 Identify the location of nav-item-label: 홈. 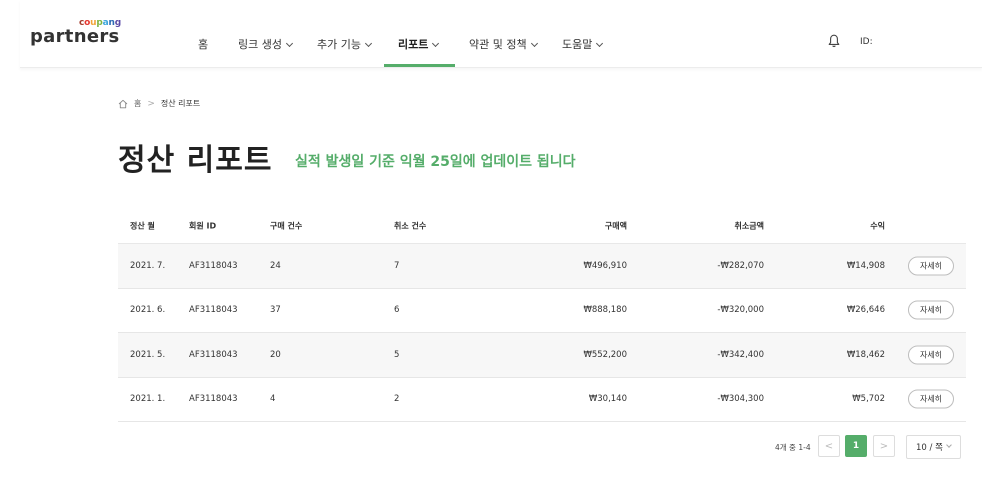
(203, 44).